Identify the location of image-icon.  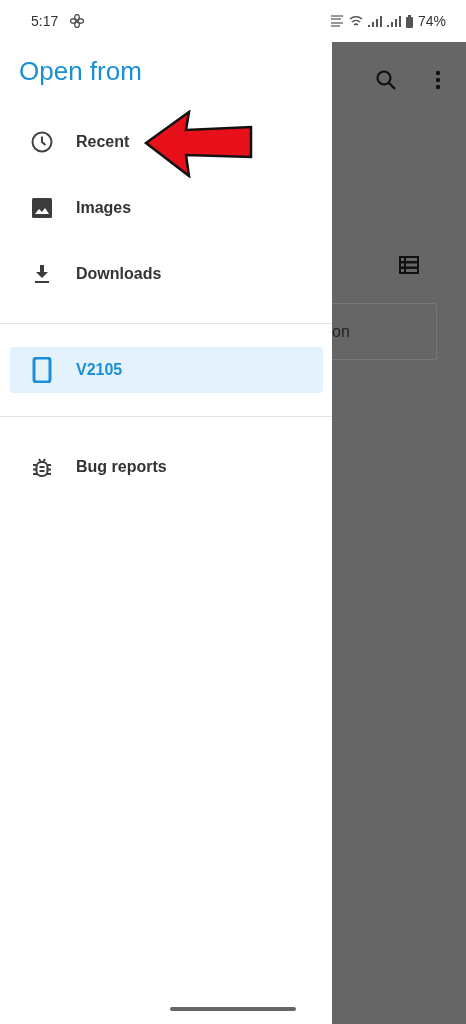
(42, 208).